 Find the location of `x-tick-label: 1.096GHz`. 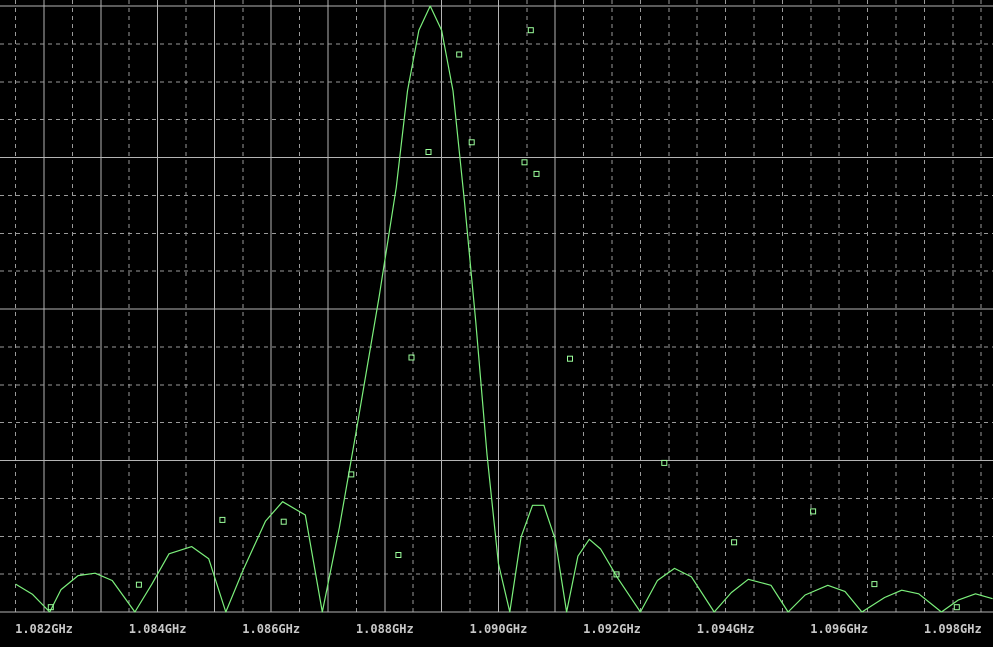

x-tick-label: 1.096GHz is located at coordinates (839, 629).